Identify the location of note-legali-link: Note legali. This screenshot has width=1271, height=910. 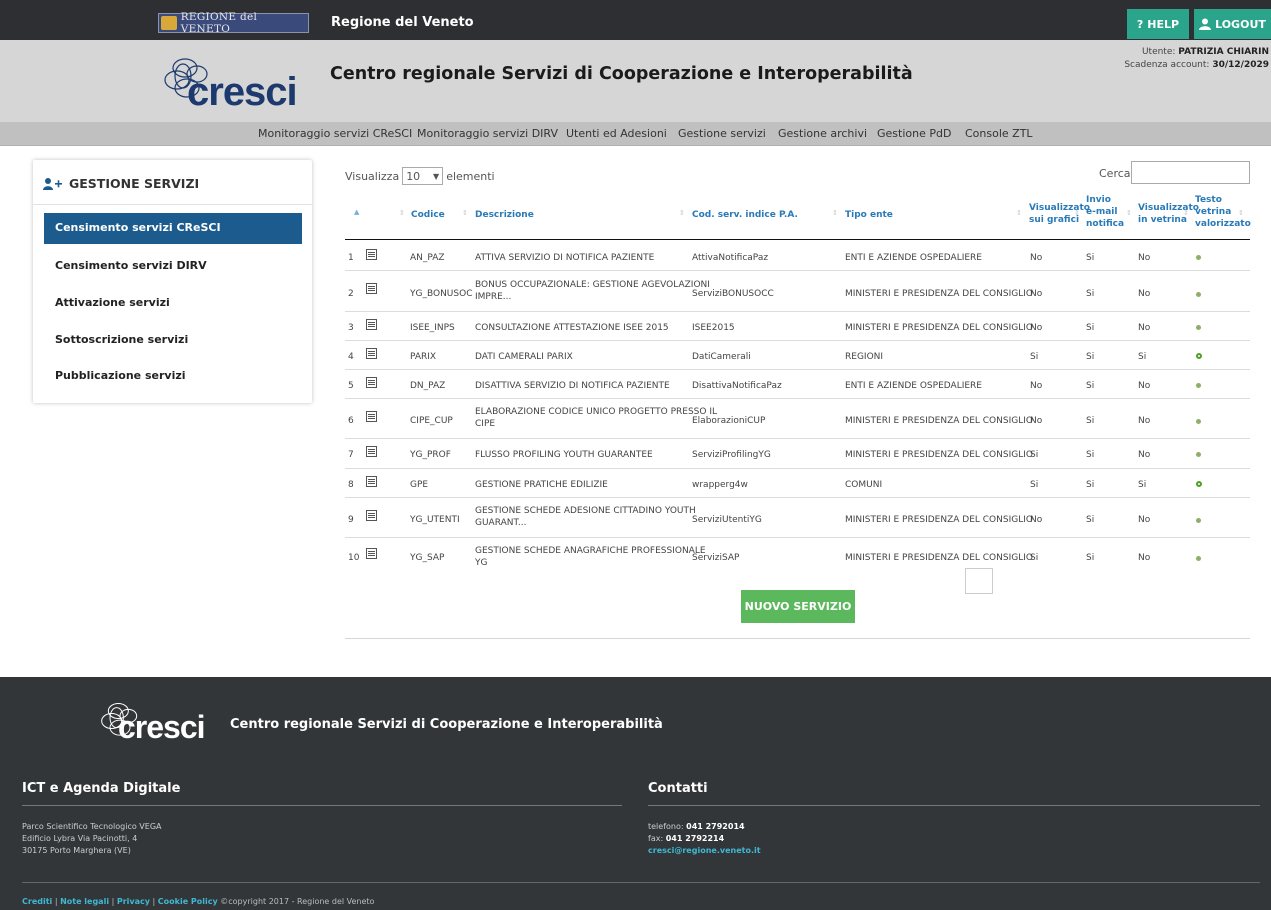
(84, 901).